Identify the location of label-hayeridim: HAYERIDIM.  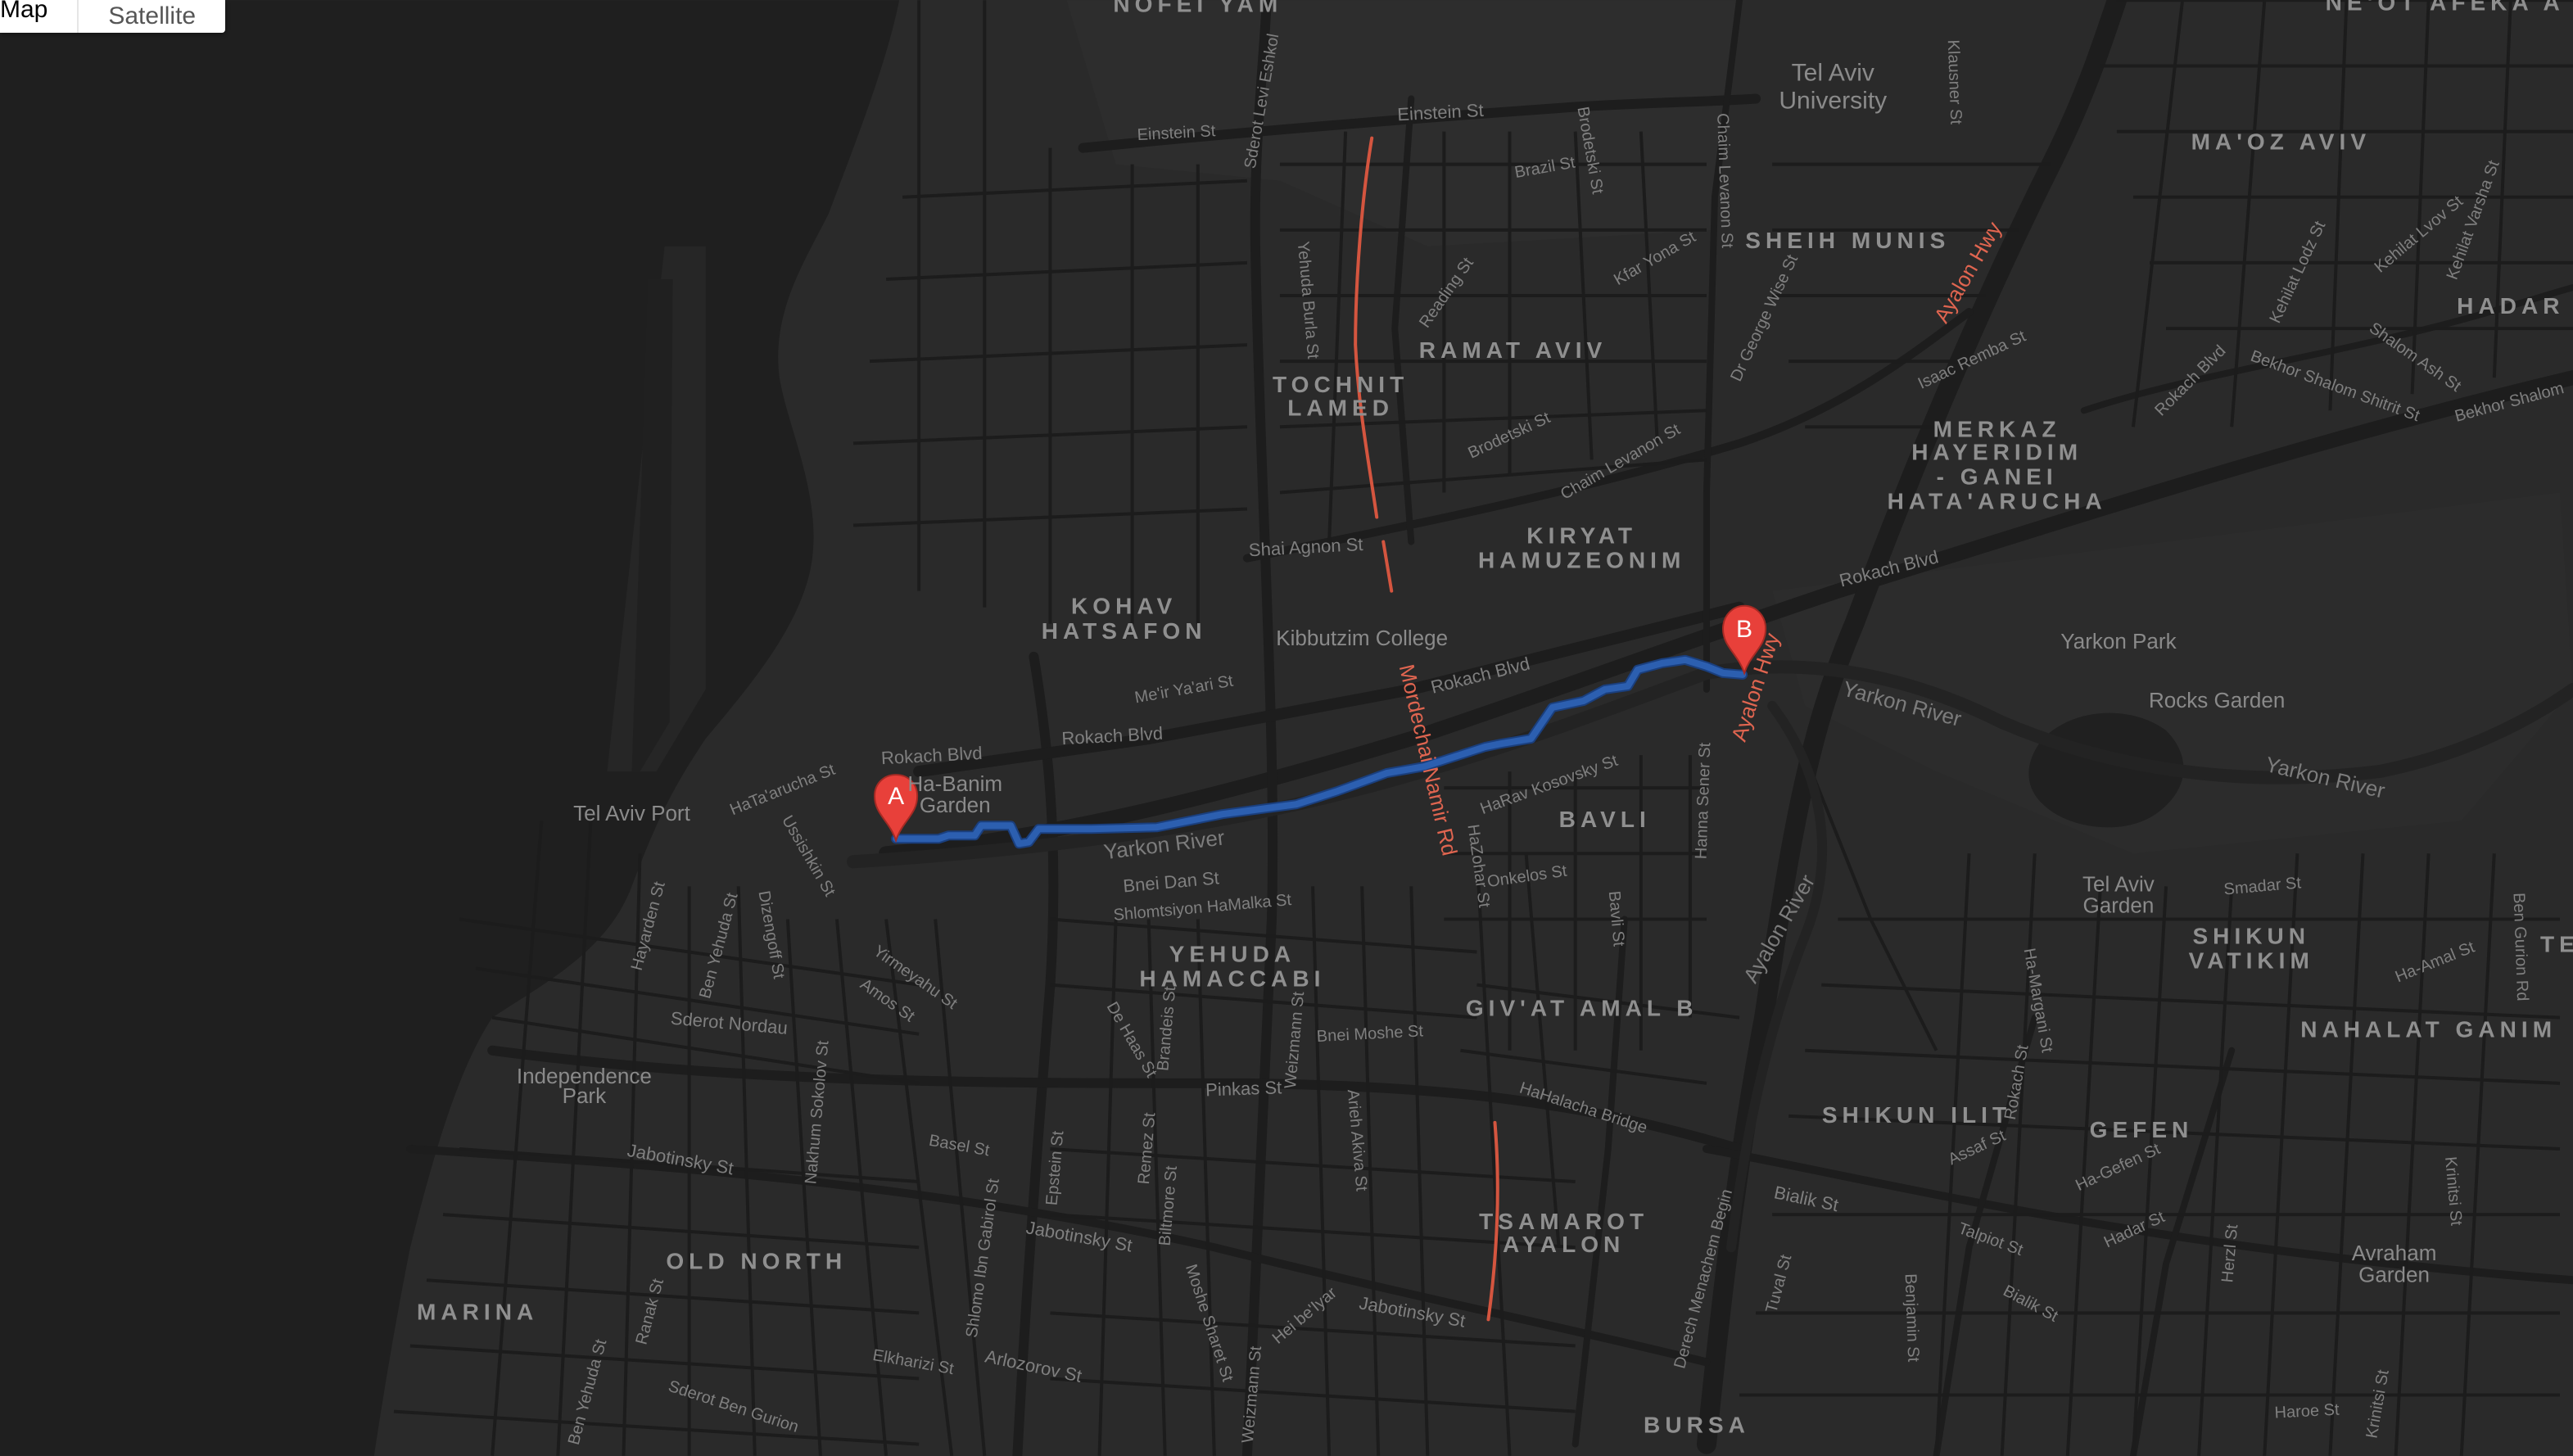
(1996, 451).